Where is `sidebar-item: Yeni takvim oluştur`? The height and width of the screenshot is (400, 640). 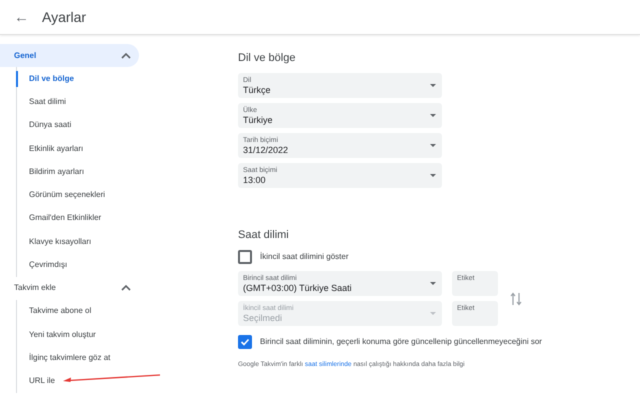
sidebar-item: Yeni takvim oluştur is located at coordinates (56, 334).